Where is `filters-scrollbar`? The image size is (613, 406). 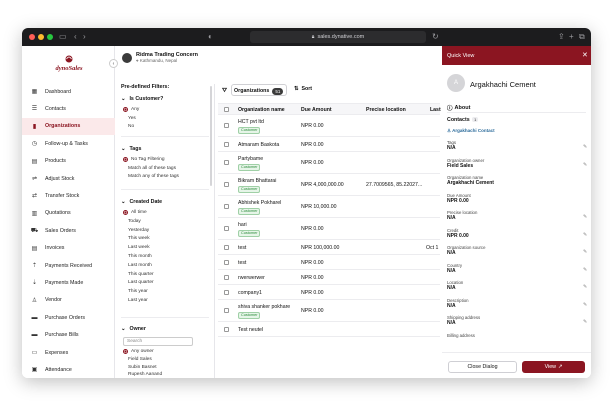 filters-scrollbar is located at coordinates (211, 136).